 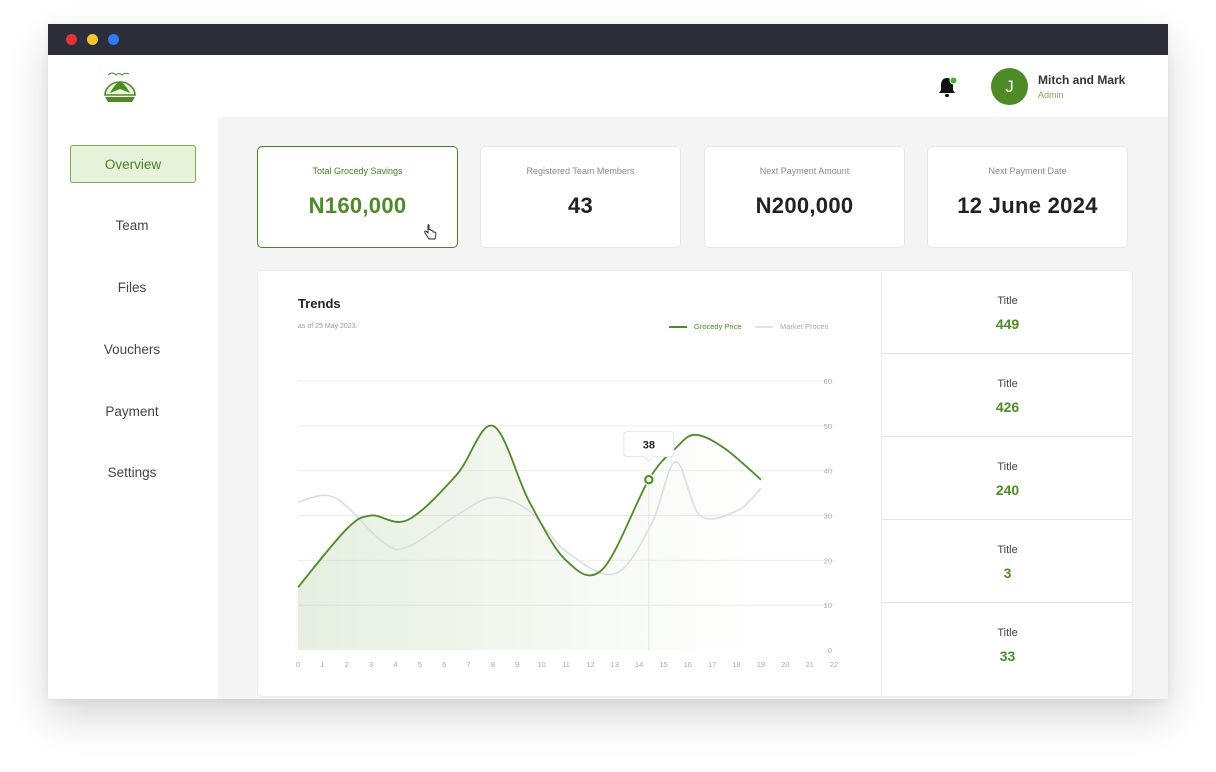 I want to click on avatar-initial: J, so click(x=1009, y=86).